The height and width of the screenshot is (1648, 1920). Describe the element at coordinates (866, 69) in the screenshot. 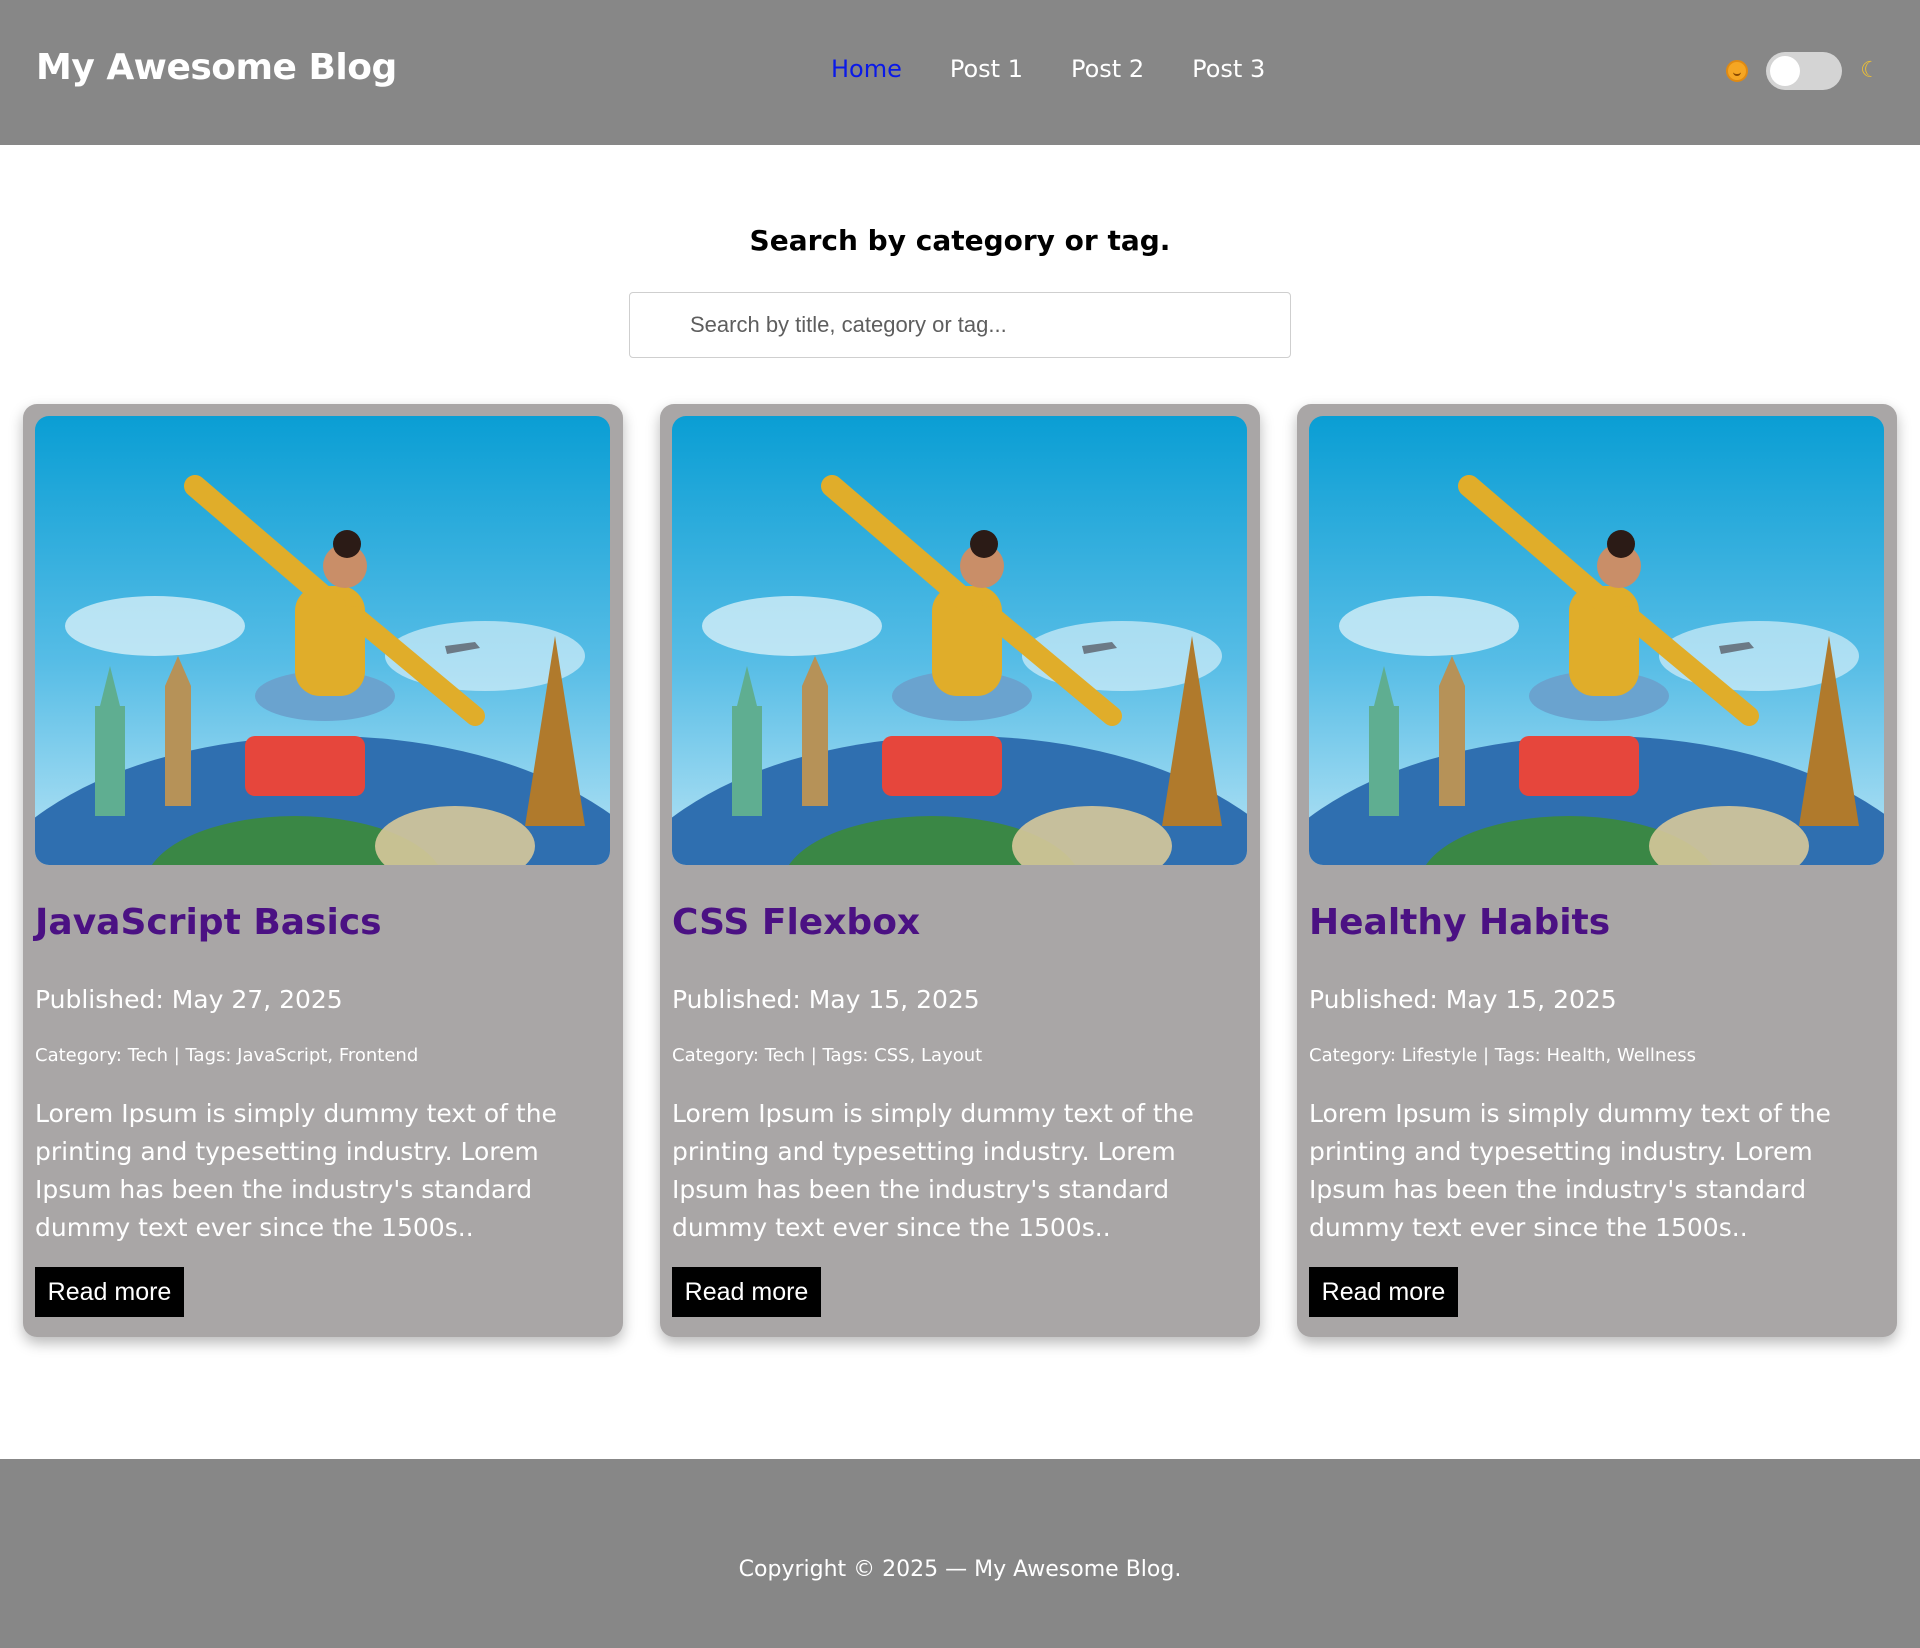

I see `nav-home: Home` at that location.